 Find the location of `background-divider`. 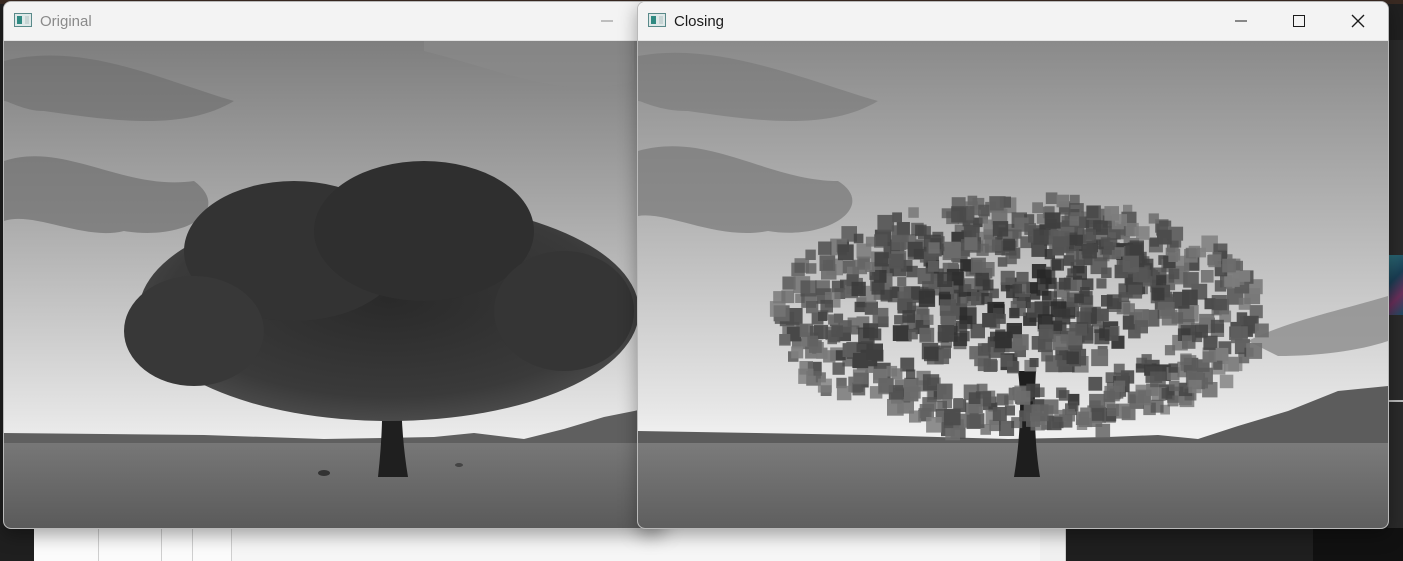

background-divider is located at coordinates (1395, 401).